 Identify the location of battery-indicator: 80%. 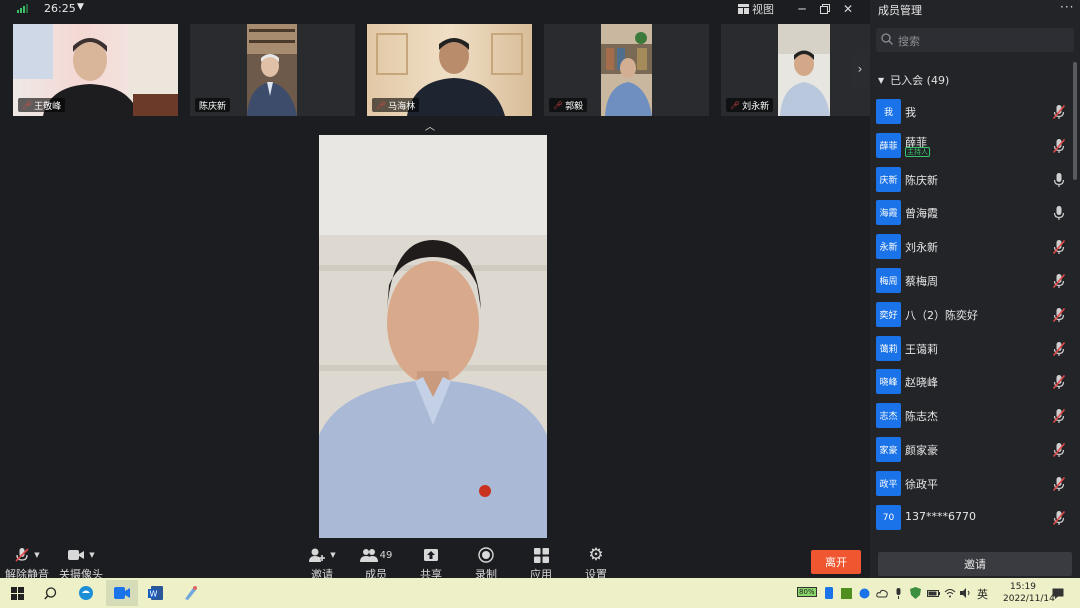
(807, 592).